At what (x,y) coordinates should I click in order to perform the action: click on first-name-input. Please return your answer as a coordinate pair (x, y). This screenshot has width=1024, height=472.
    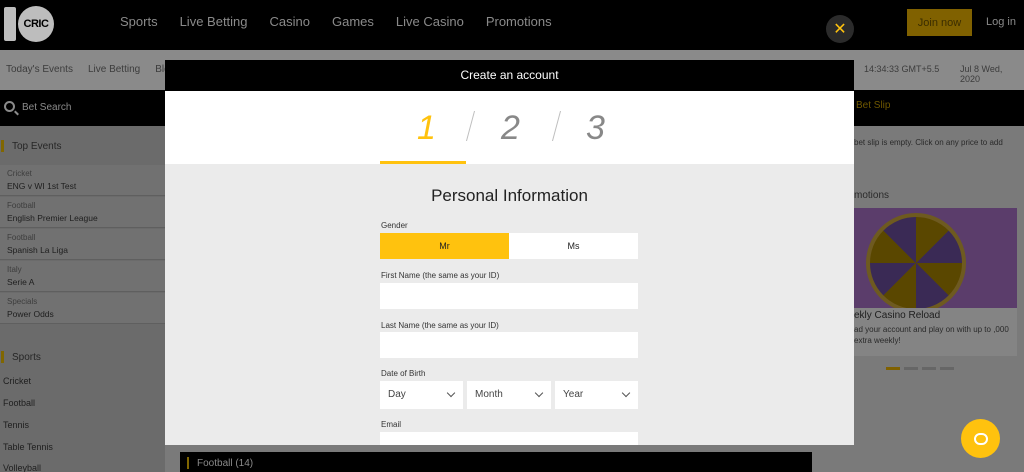
    Looking at the image, I should click on (509, 296).